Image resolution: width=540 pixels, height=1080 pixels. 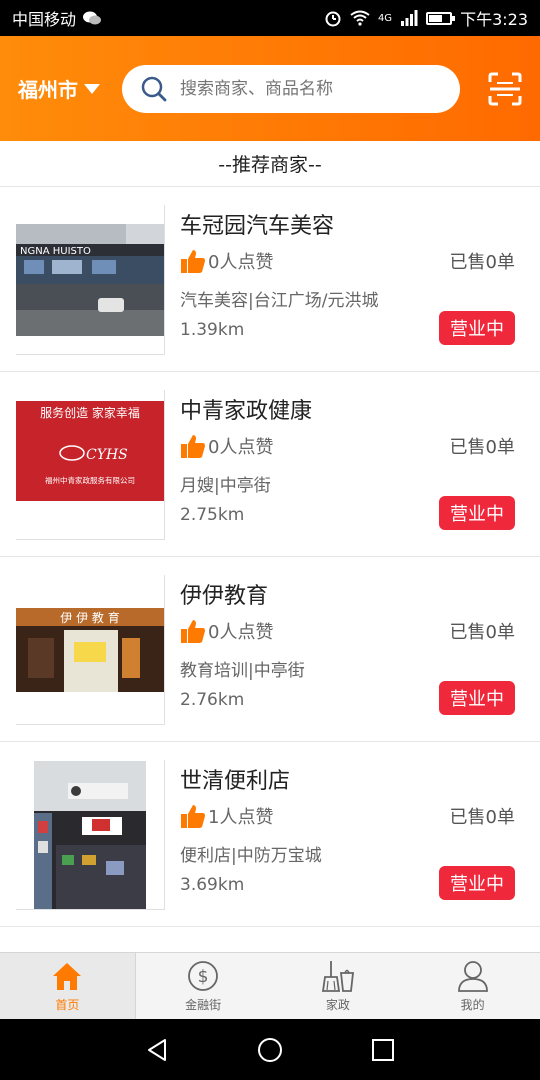 I want to click on alarm-icon, so click(x=333, y=19).